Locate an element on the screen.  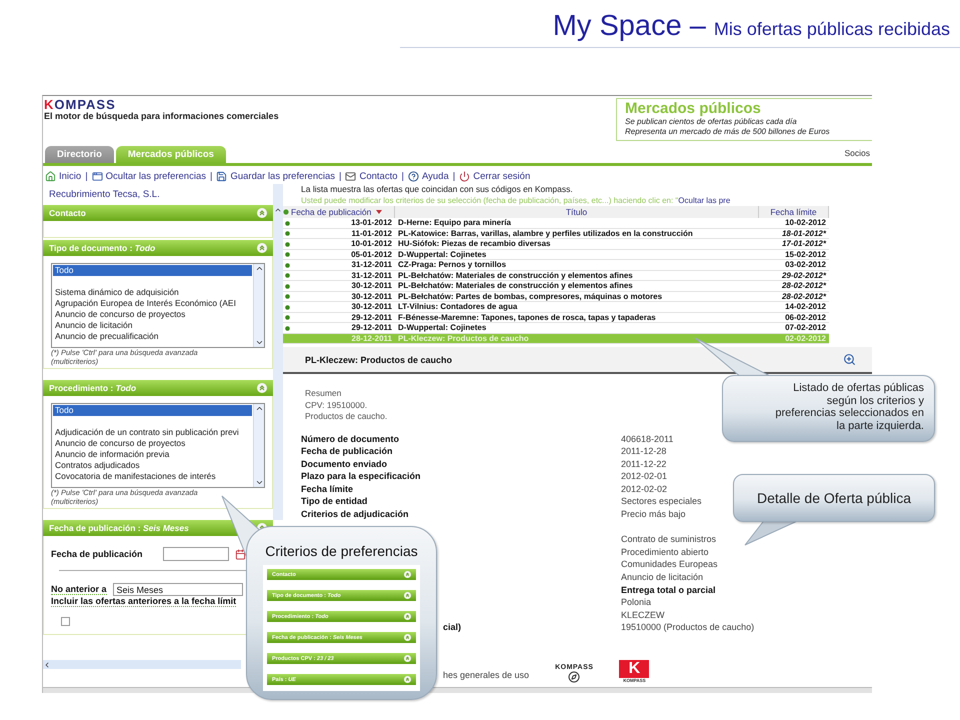
list-option: Adjudicación de un contrato sin publicación previ is located at coordinates (152, 432).